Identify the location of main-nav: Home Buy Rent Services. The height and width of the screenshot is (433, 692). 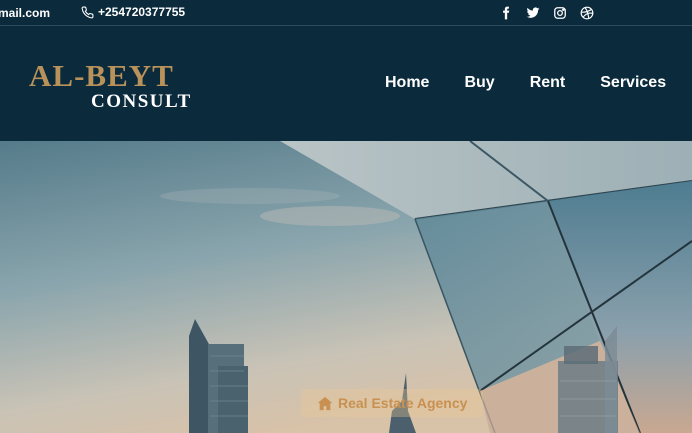
(525, 83).